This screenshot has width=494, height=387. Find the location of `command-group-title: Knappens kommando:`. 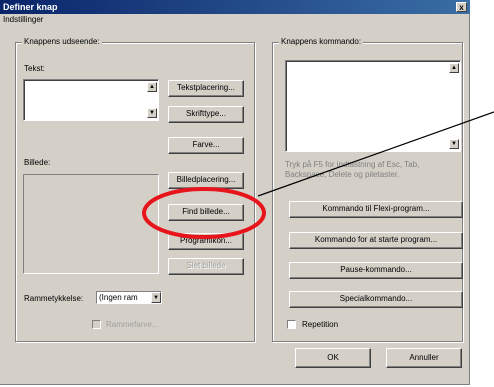

command-group-title: Knappens kommando: is located at coordinates (321, 42).